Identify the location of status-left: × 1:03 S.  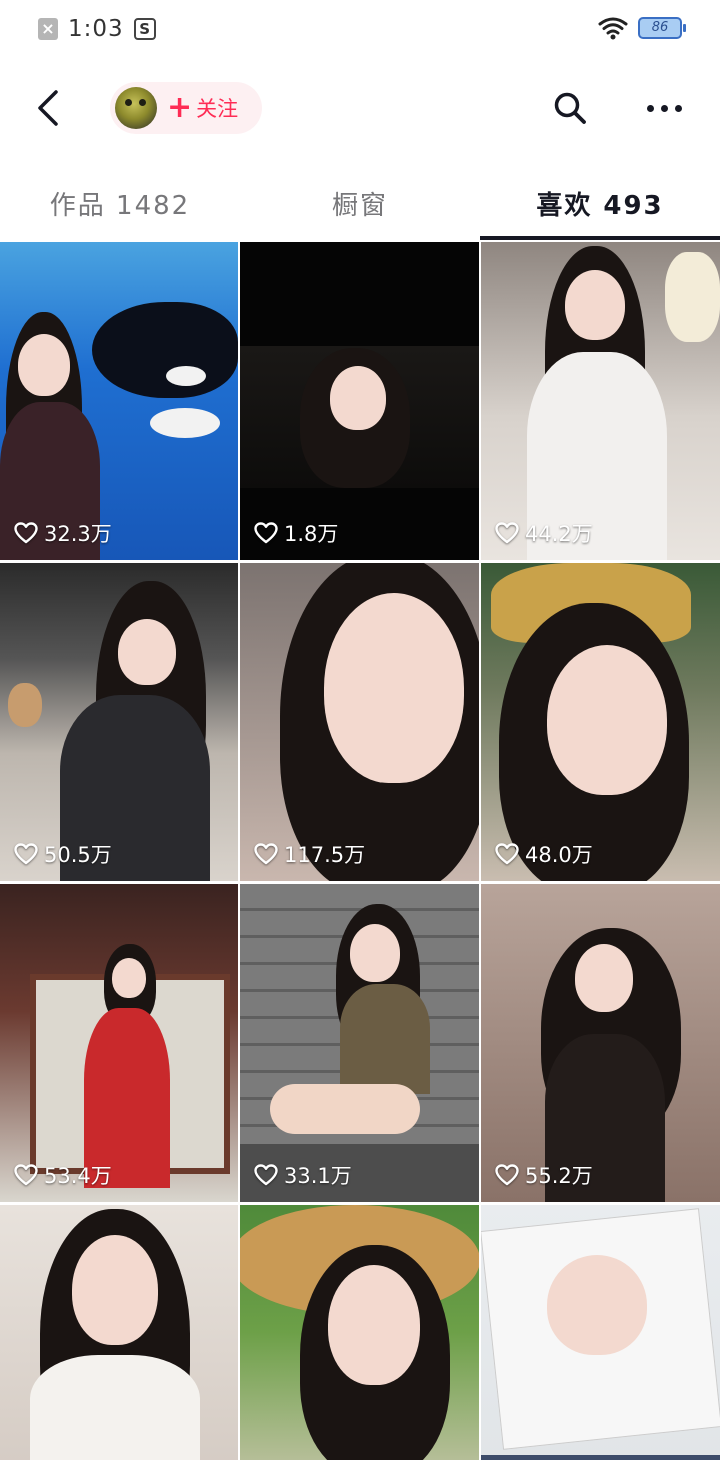
(97, 29).